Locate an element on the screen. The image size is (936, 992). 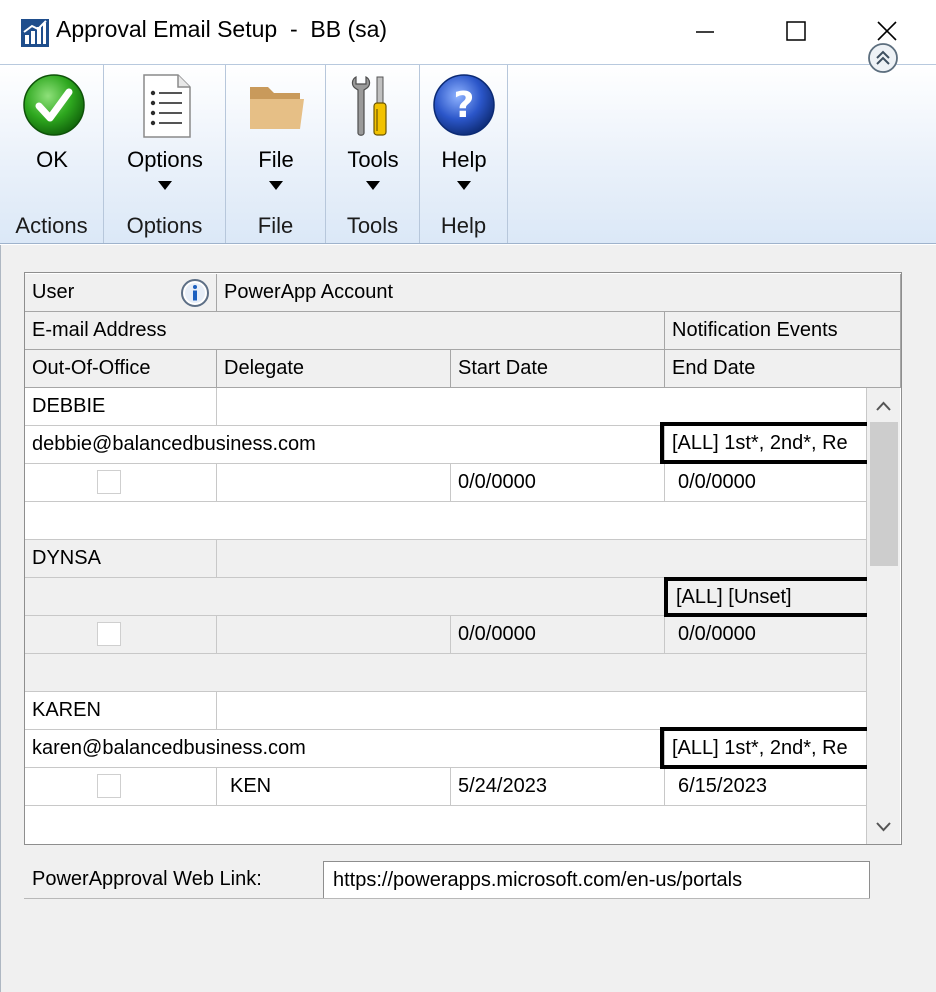
ribbon-group-options: Options Options is located at coordinates (165, 154).